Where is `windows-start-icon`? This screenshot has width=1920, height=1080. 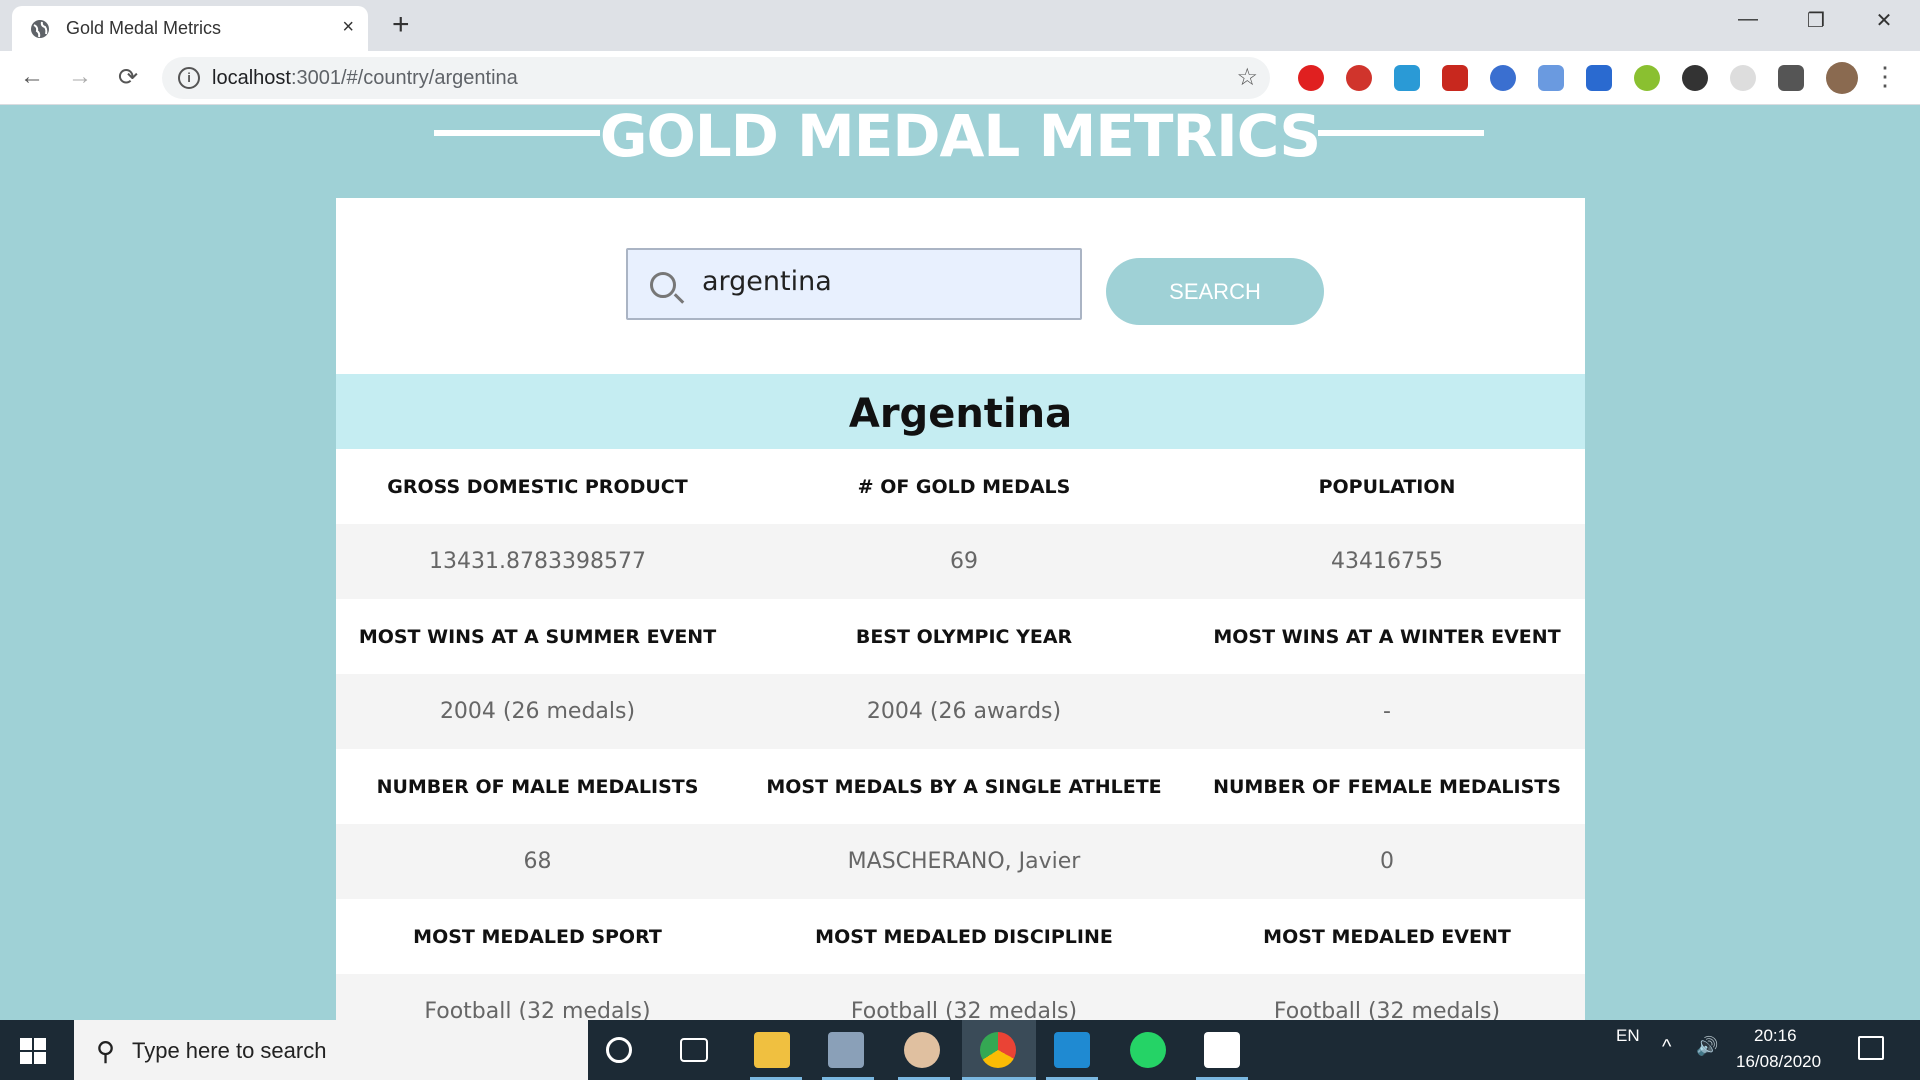 windows-start-icon is located at coordinates (33, 1051).